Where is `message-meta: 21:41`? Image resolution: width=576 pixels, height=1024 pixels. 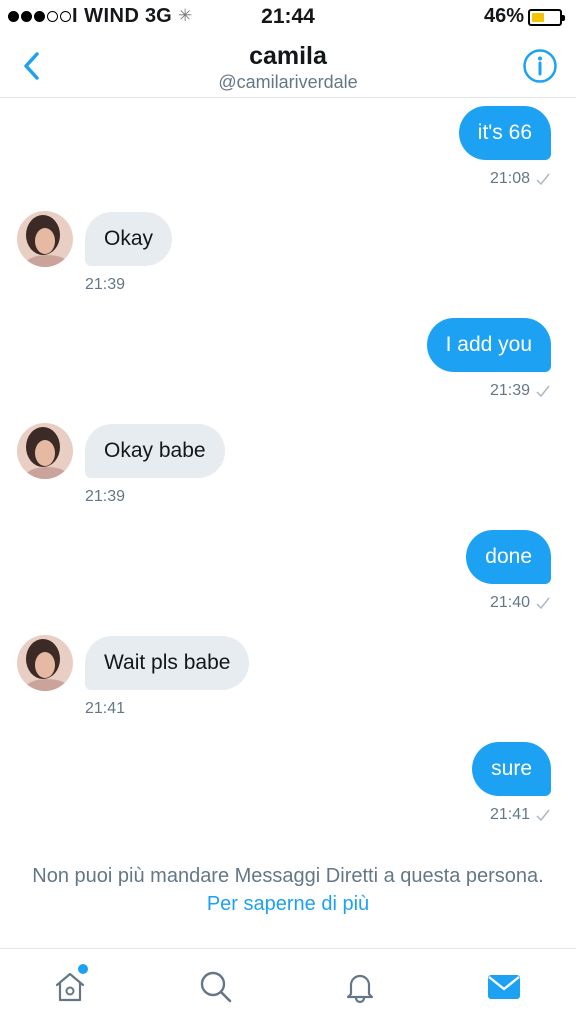
message-meta: 21:41 is located at coordinates (520, 815).